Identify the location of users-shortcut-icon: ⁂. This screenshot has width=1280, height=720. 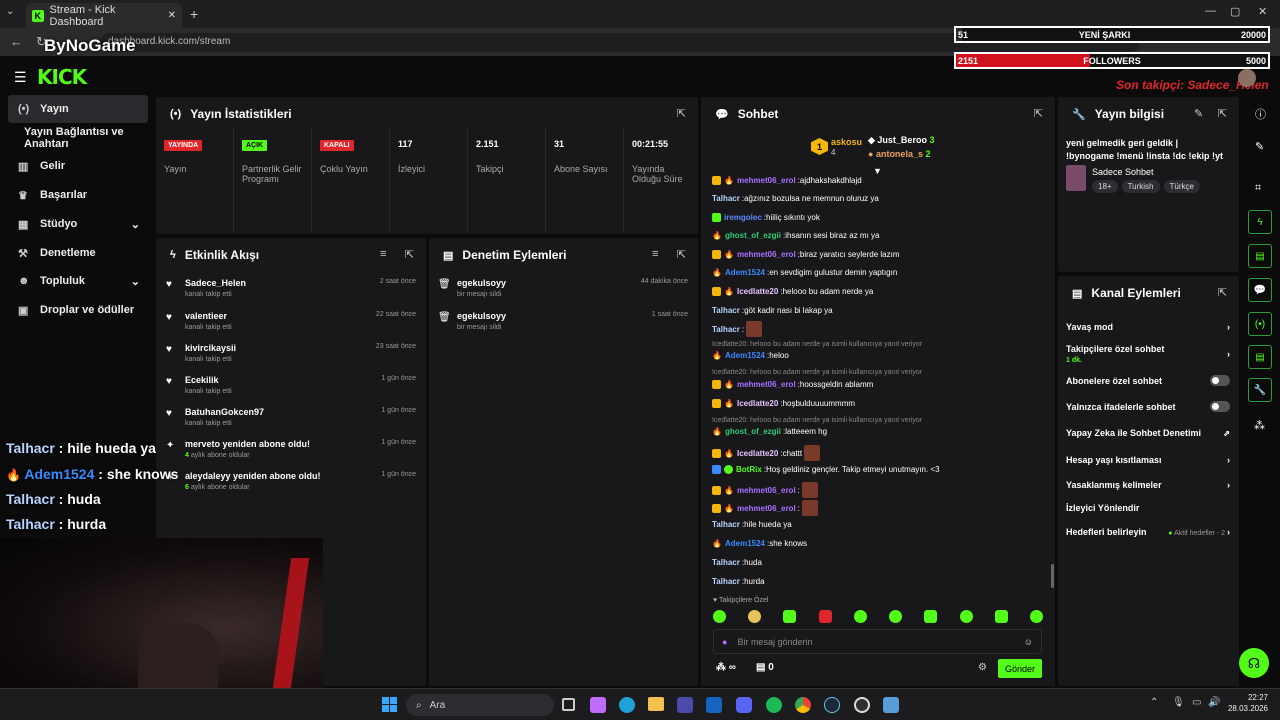
(1259, 425).